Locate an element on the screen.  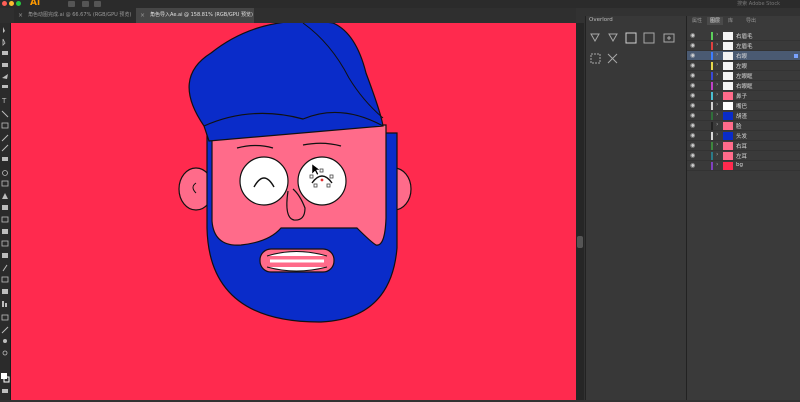
scrollbar-thumb is located at coordinates (580, 242).